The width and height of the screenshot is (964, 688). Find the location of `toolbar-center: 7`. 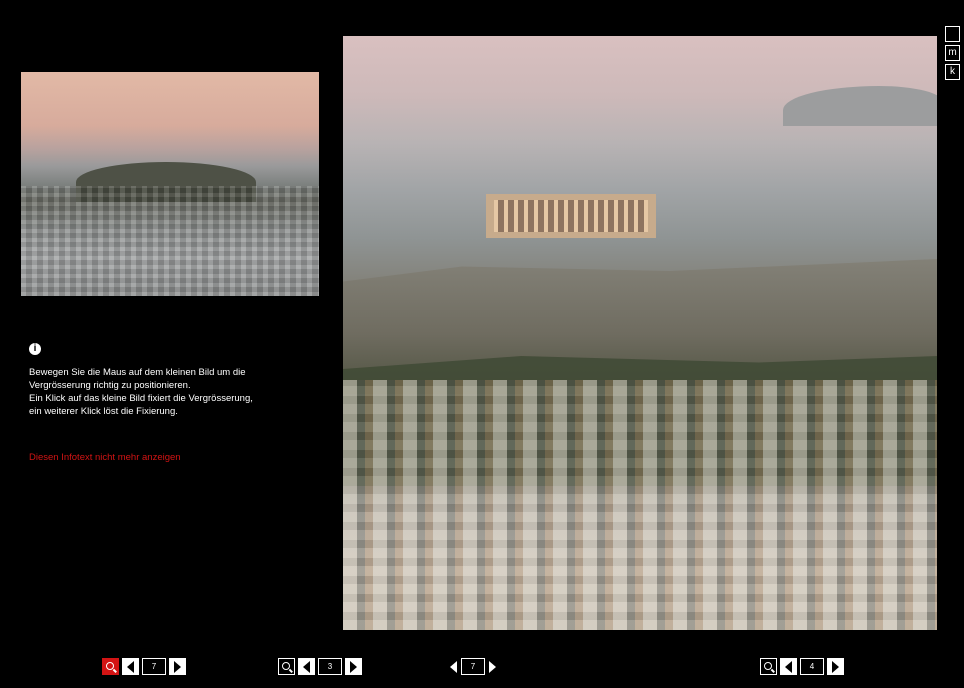

toolbar-center: 7 is located at coordinates (473, 666).